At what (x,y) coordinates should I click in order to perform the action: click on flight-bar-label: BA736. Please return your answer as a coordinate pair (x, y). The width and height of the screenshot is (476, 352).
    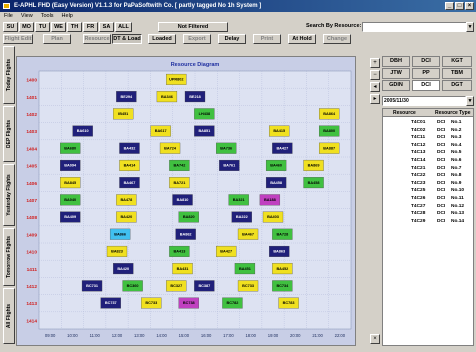
    Looking at the image, I should click on (226, 148).